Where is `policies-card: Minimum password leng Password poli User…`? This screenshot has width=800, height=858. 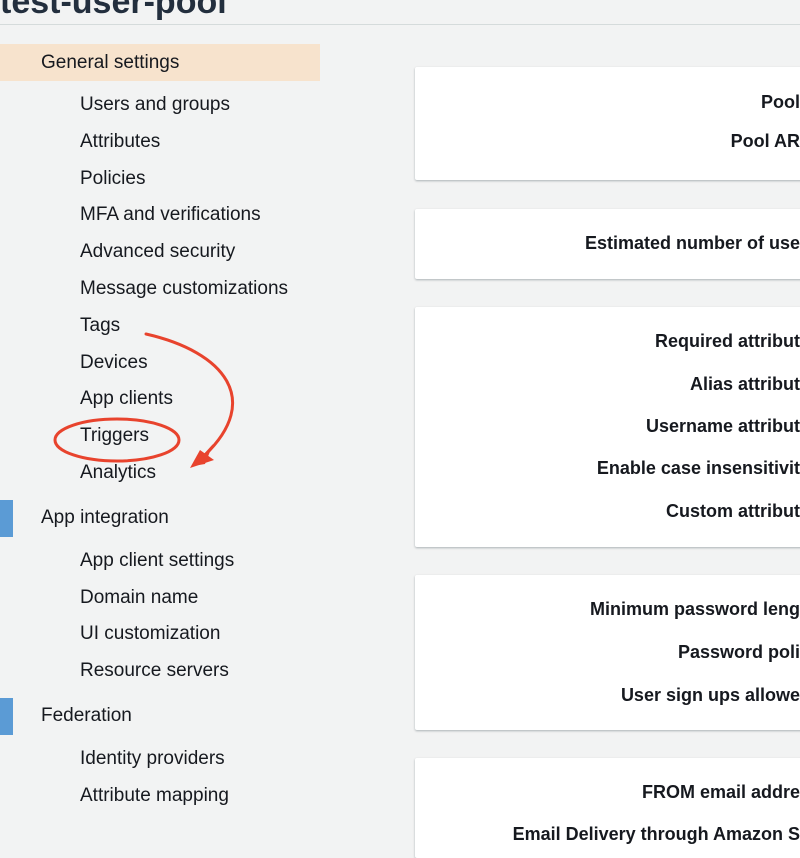 policies-card: Minimum password leng Password poli User… is located at coordinates (607, 652).